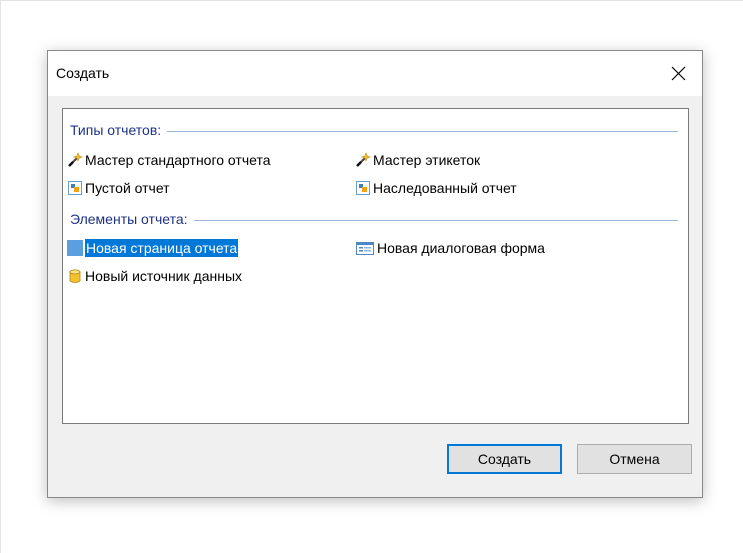  Describe the element at coordinates (164, 276) in the screenshot. I see `item-label: Новый источник данных` at that location.